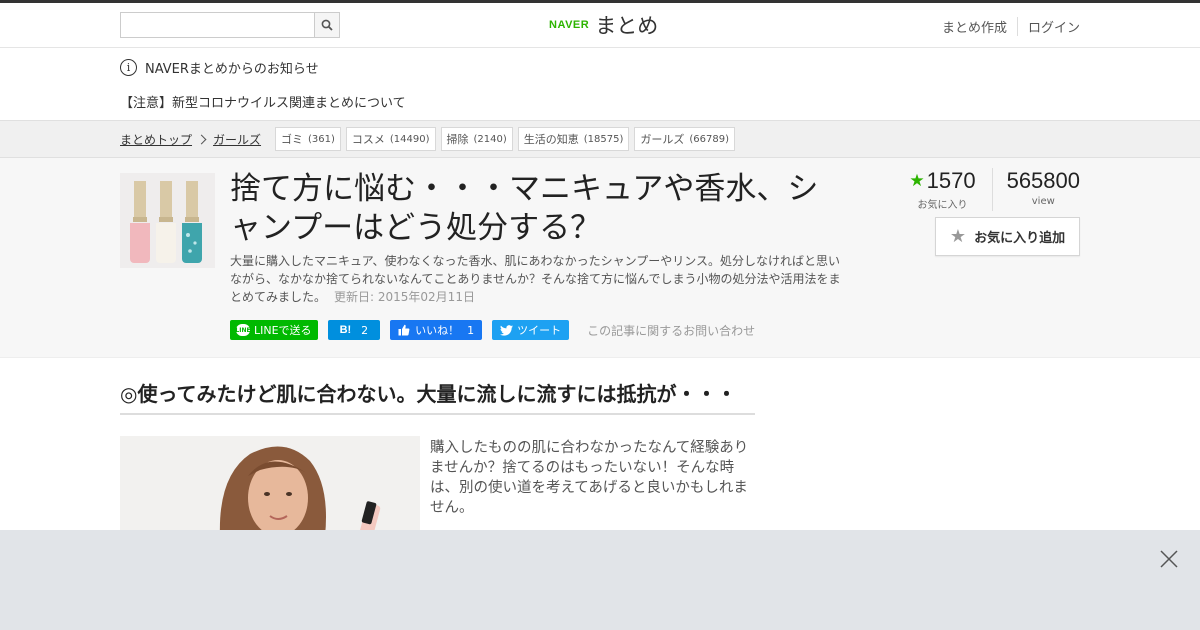 This screenshot has width=1200, height=630. I want to click on tweet-button: ツイート, so click(531, 330).